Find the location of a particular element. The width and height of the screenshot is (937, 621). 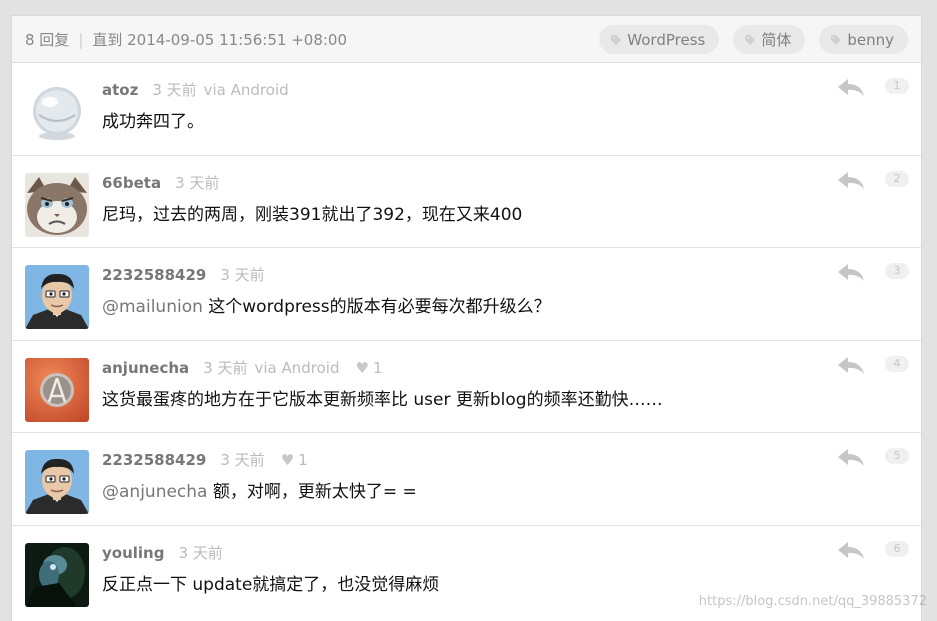

mention-link: @anjunecha is located at coordinates (154, 492).